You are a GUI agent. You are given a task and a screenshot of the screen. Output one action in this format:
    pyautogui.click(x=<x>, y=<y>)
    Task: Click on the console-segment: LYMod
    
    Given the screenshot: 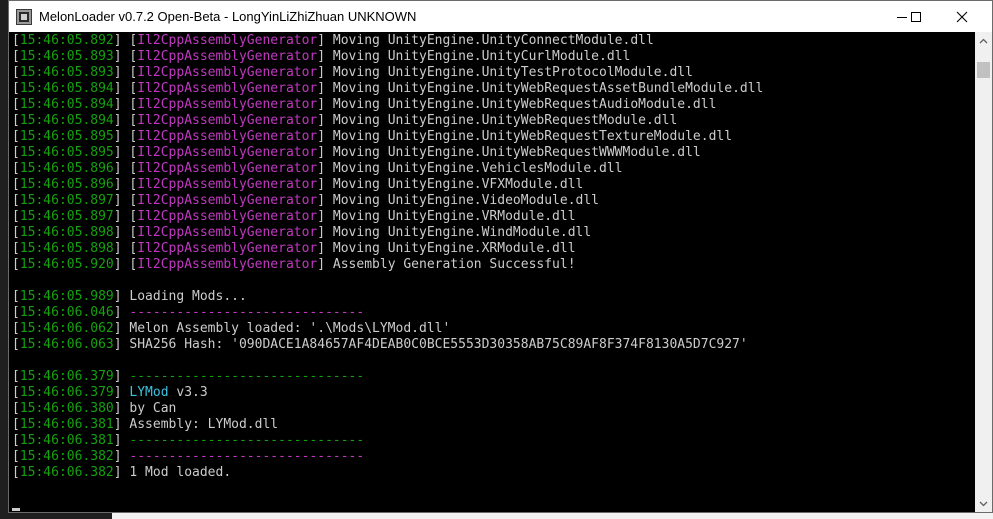 What is the action you would take?
    pyautogui.click(x=149, y=392)
    